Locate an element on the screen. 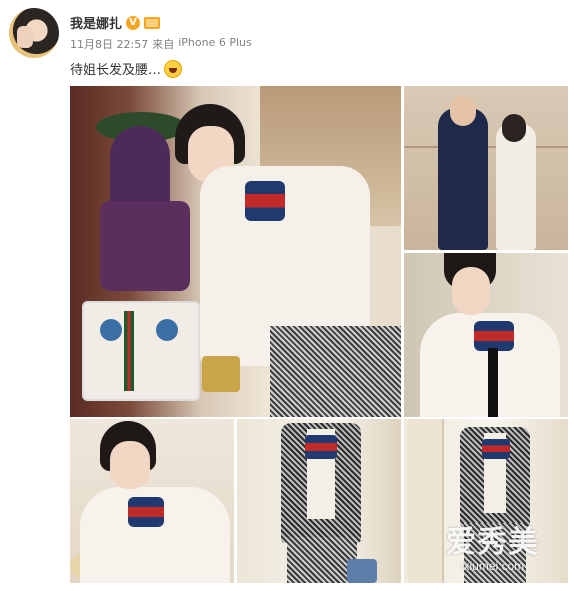  avatar-hand-shape is located at coordinates (25, 37).